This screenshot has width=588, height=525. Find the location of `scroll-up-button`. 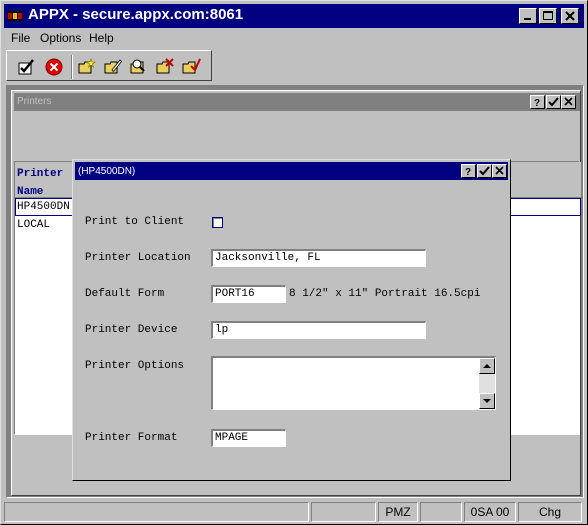

scroll-up-button is located at coordinates (487, 366).